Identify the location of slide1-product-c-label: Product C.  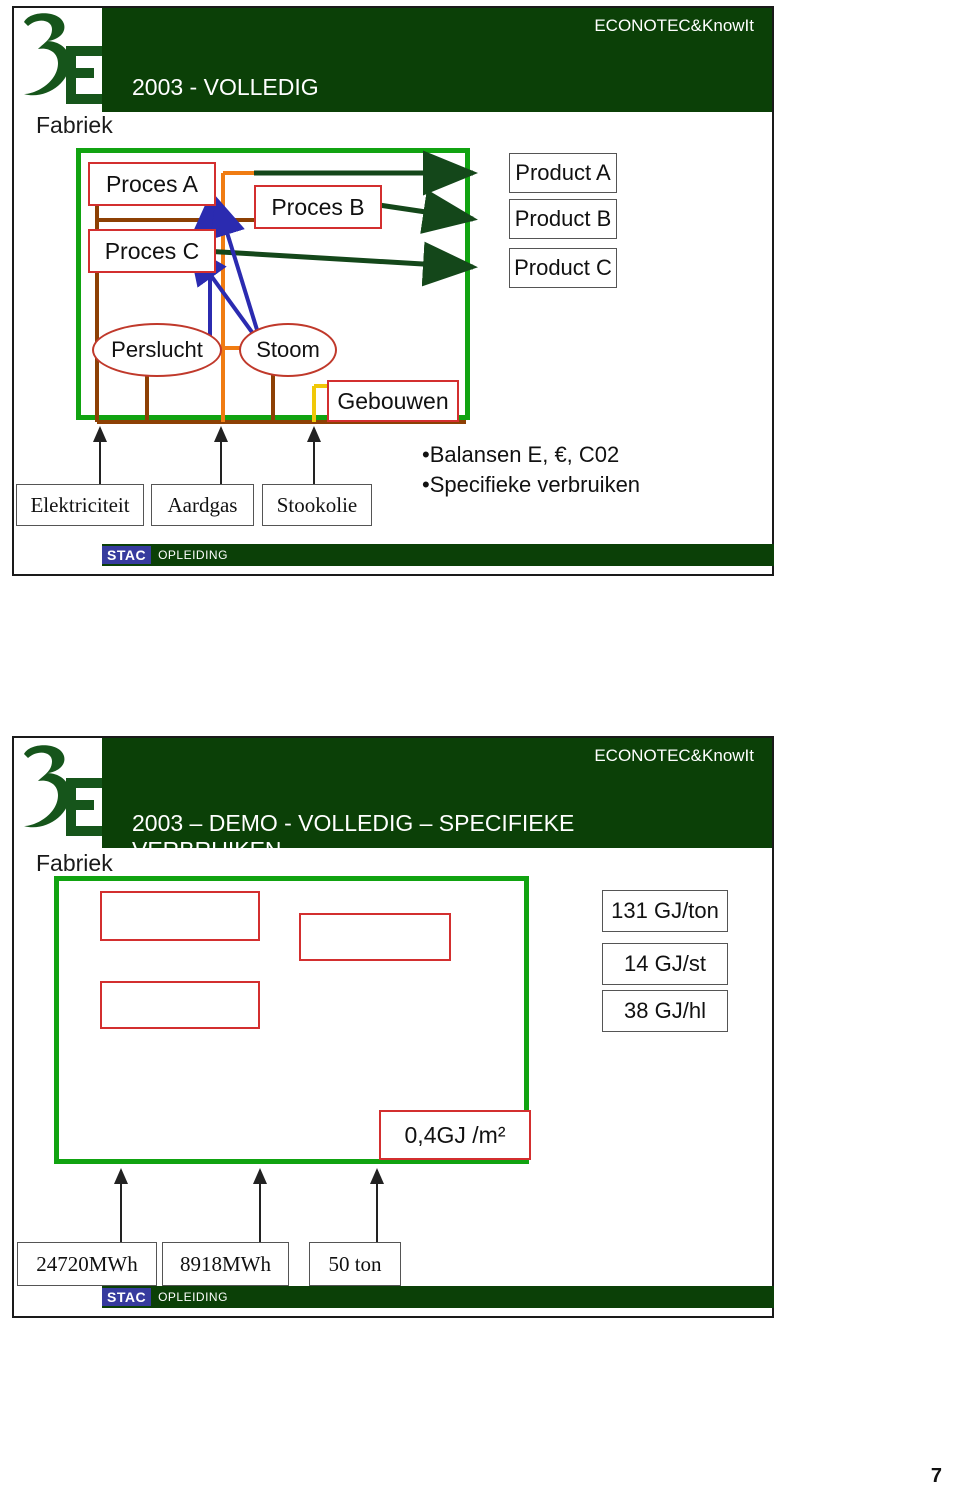
(563, 267).